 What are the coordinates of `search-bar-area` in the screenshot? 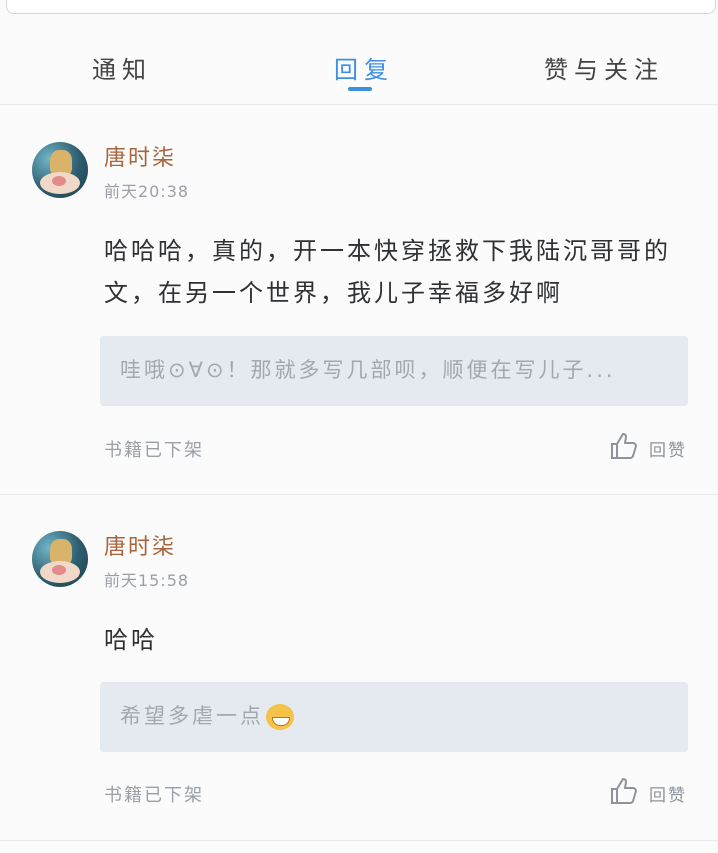 It's located at (359, 12).